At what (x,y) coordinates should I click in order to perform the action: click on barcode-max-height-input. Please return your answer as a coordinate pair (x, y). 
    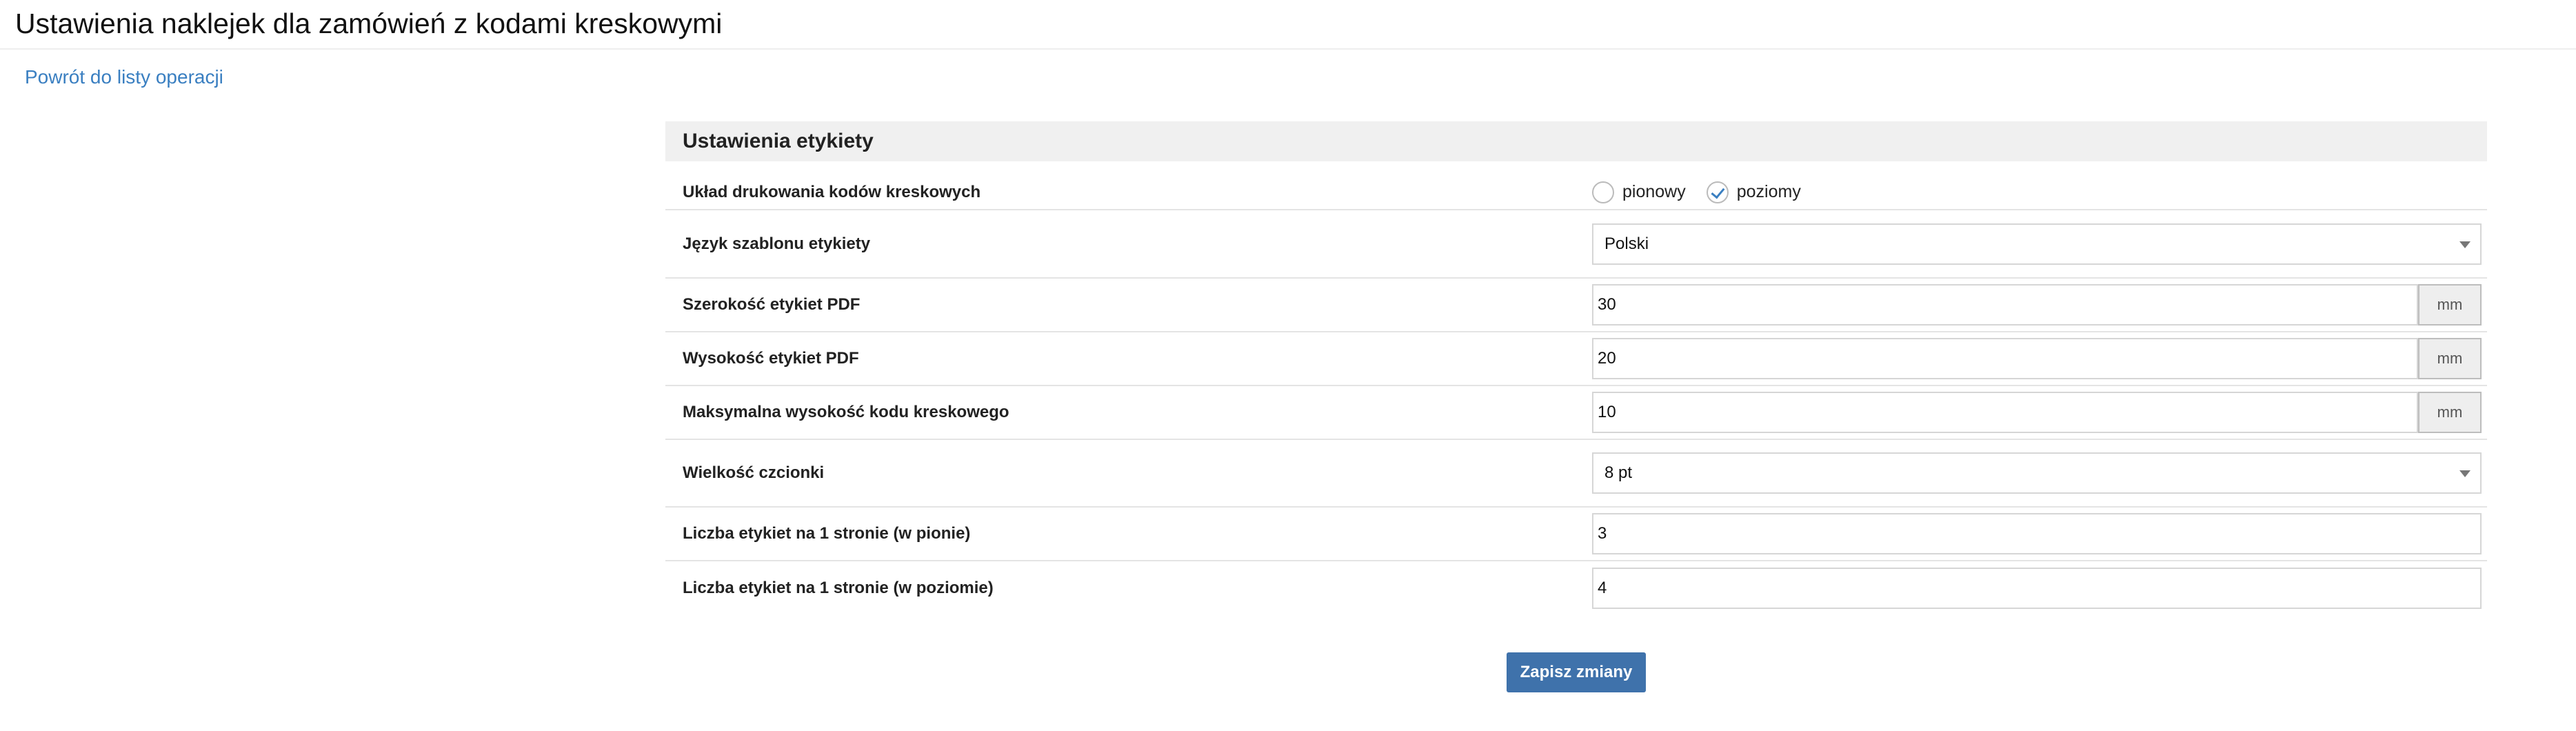
    Looking at the image, I should click on (2005, 412).